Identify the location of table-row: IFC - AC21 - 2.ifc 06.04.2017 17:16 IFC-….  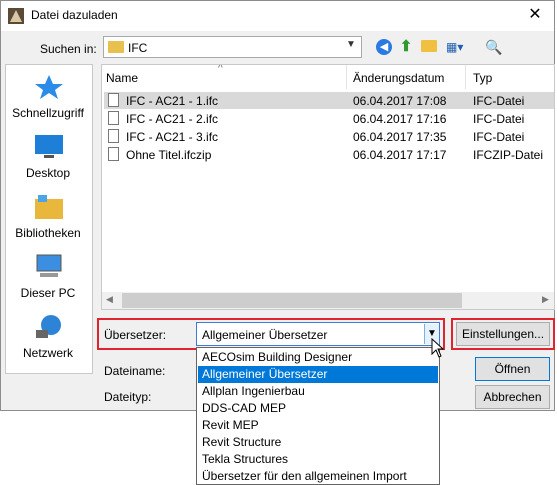
(329, 118).